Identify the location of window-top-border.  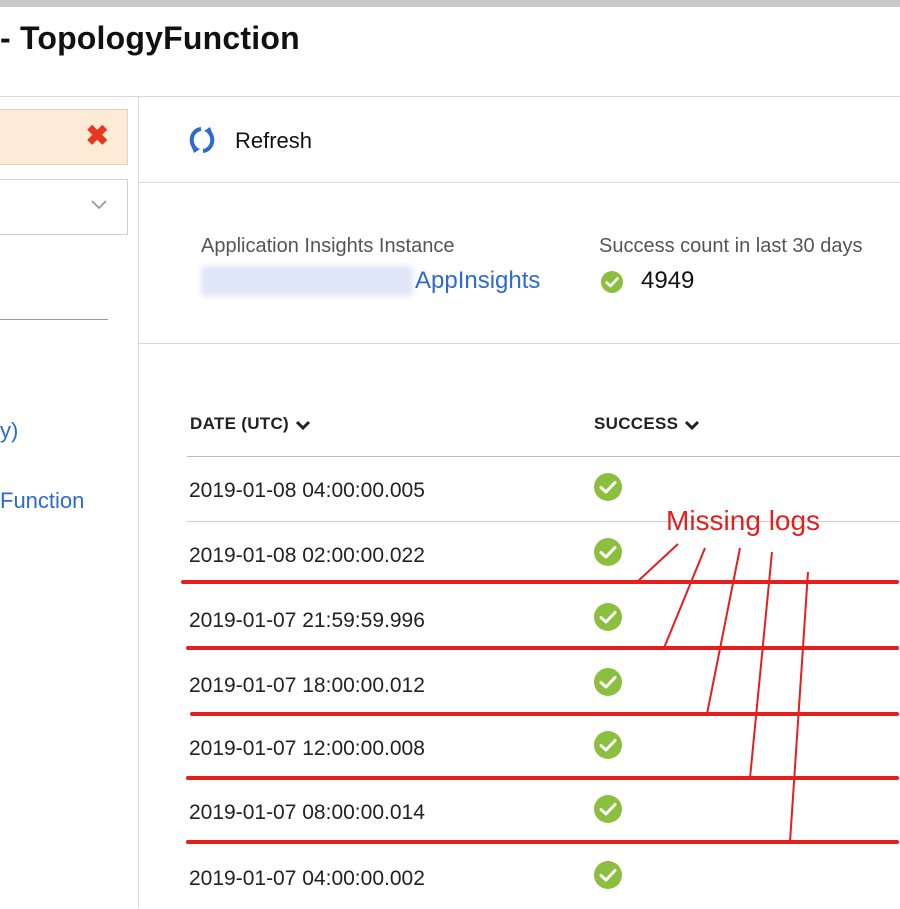
(450, 3).